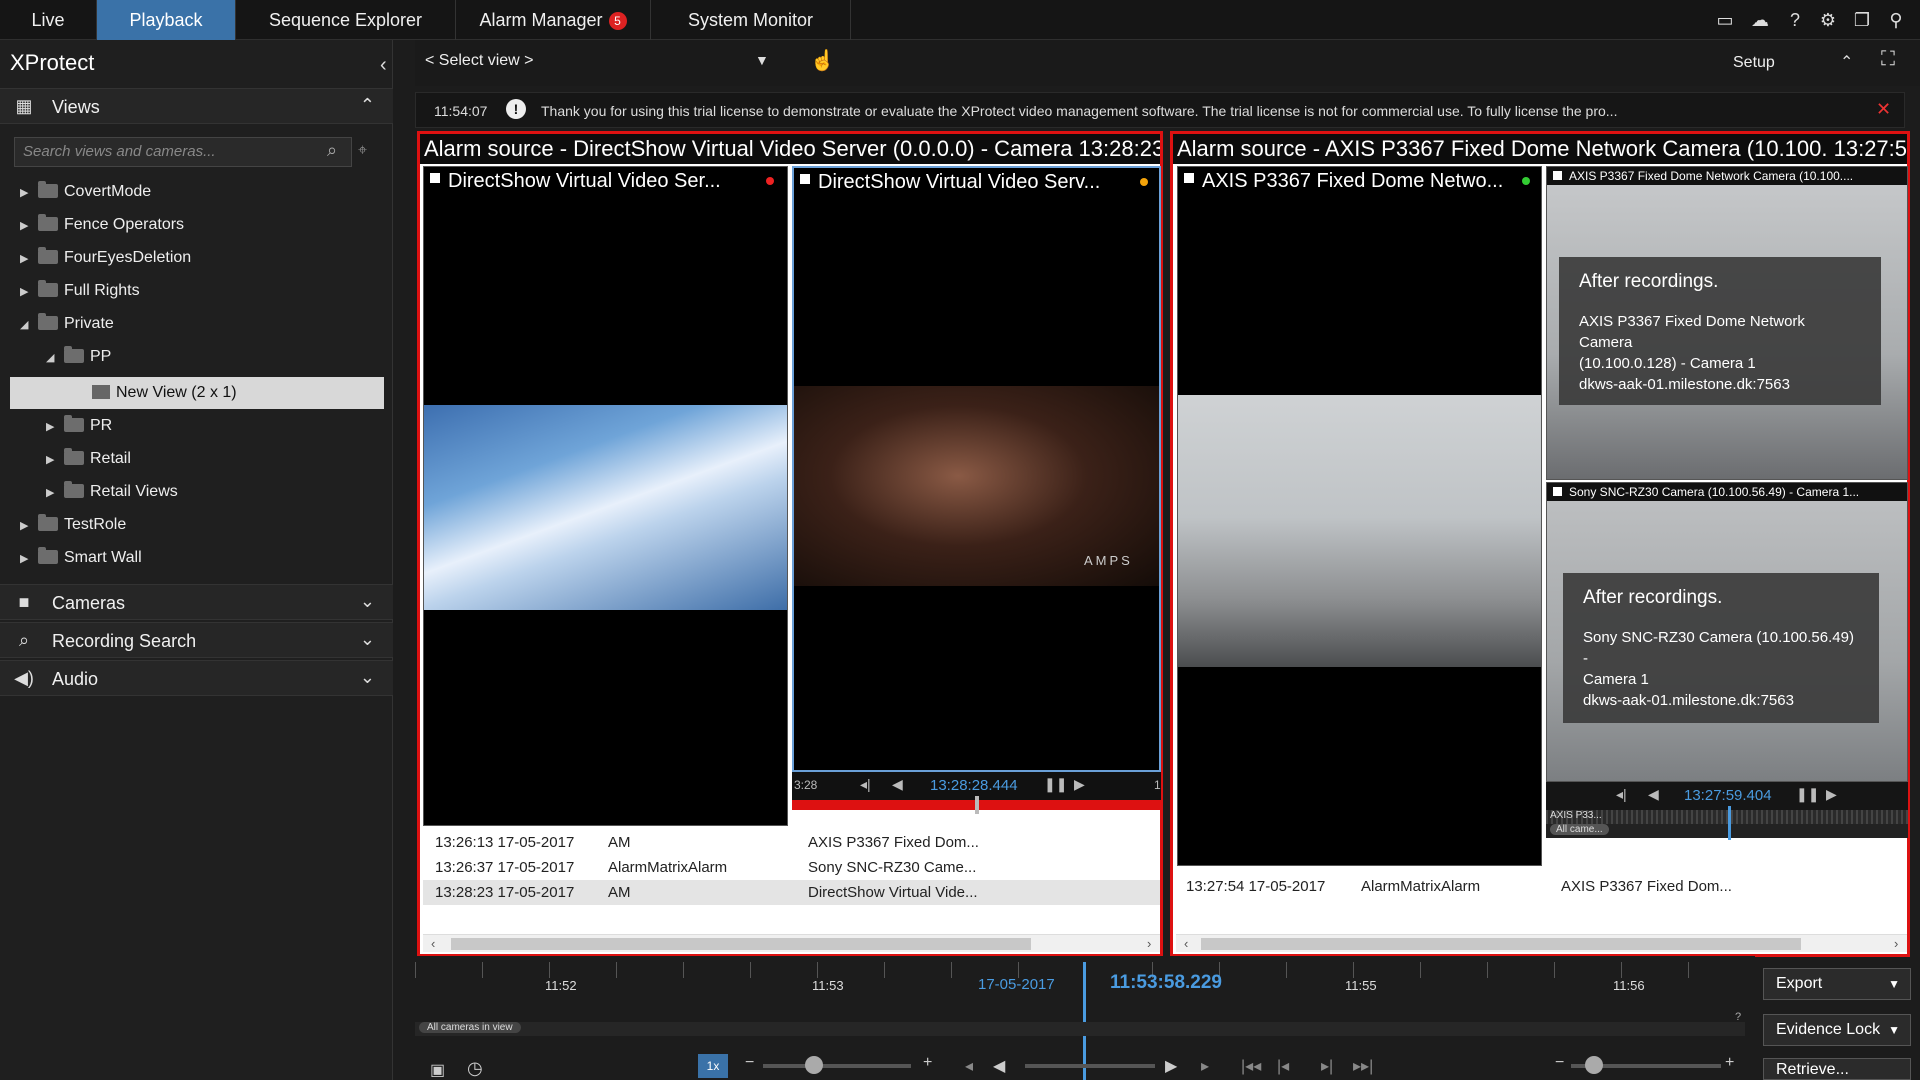  What do you see at coordinates (1283, 1066) in the screenshot?
I see `prev-frame-icon: |◂` at bounding box center [1283, 1066].